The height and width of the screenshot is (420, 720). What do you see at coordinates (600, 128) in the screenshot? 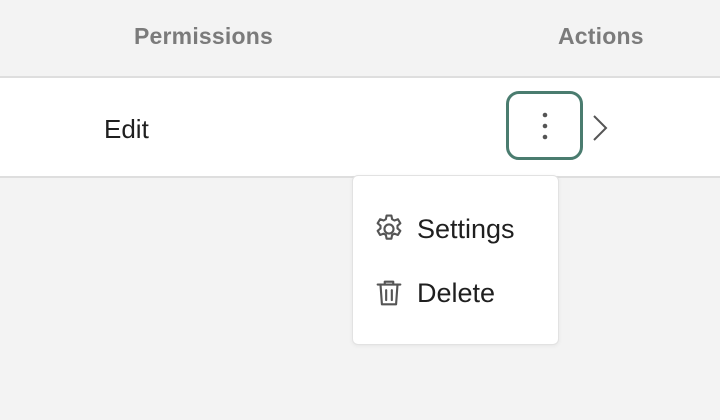
I see `chevron-right-icon` at bounding box center [600, 128].